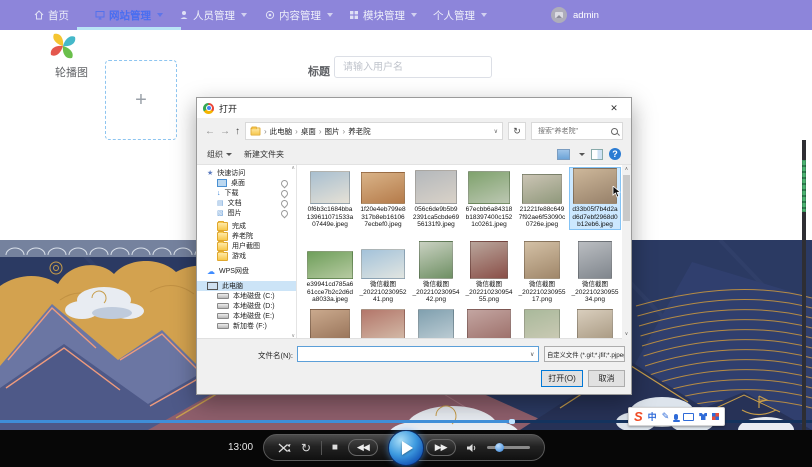 The image size is (812, 467). Describe the element at coordinates (489, 271) in the screenshot. I see `file-item: 微信截图 _202210230954 55.png` at that location.